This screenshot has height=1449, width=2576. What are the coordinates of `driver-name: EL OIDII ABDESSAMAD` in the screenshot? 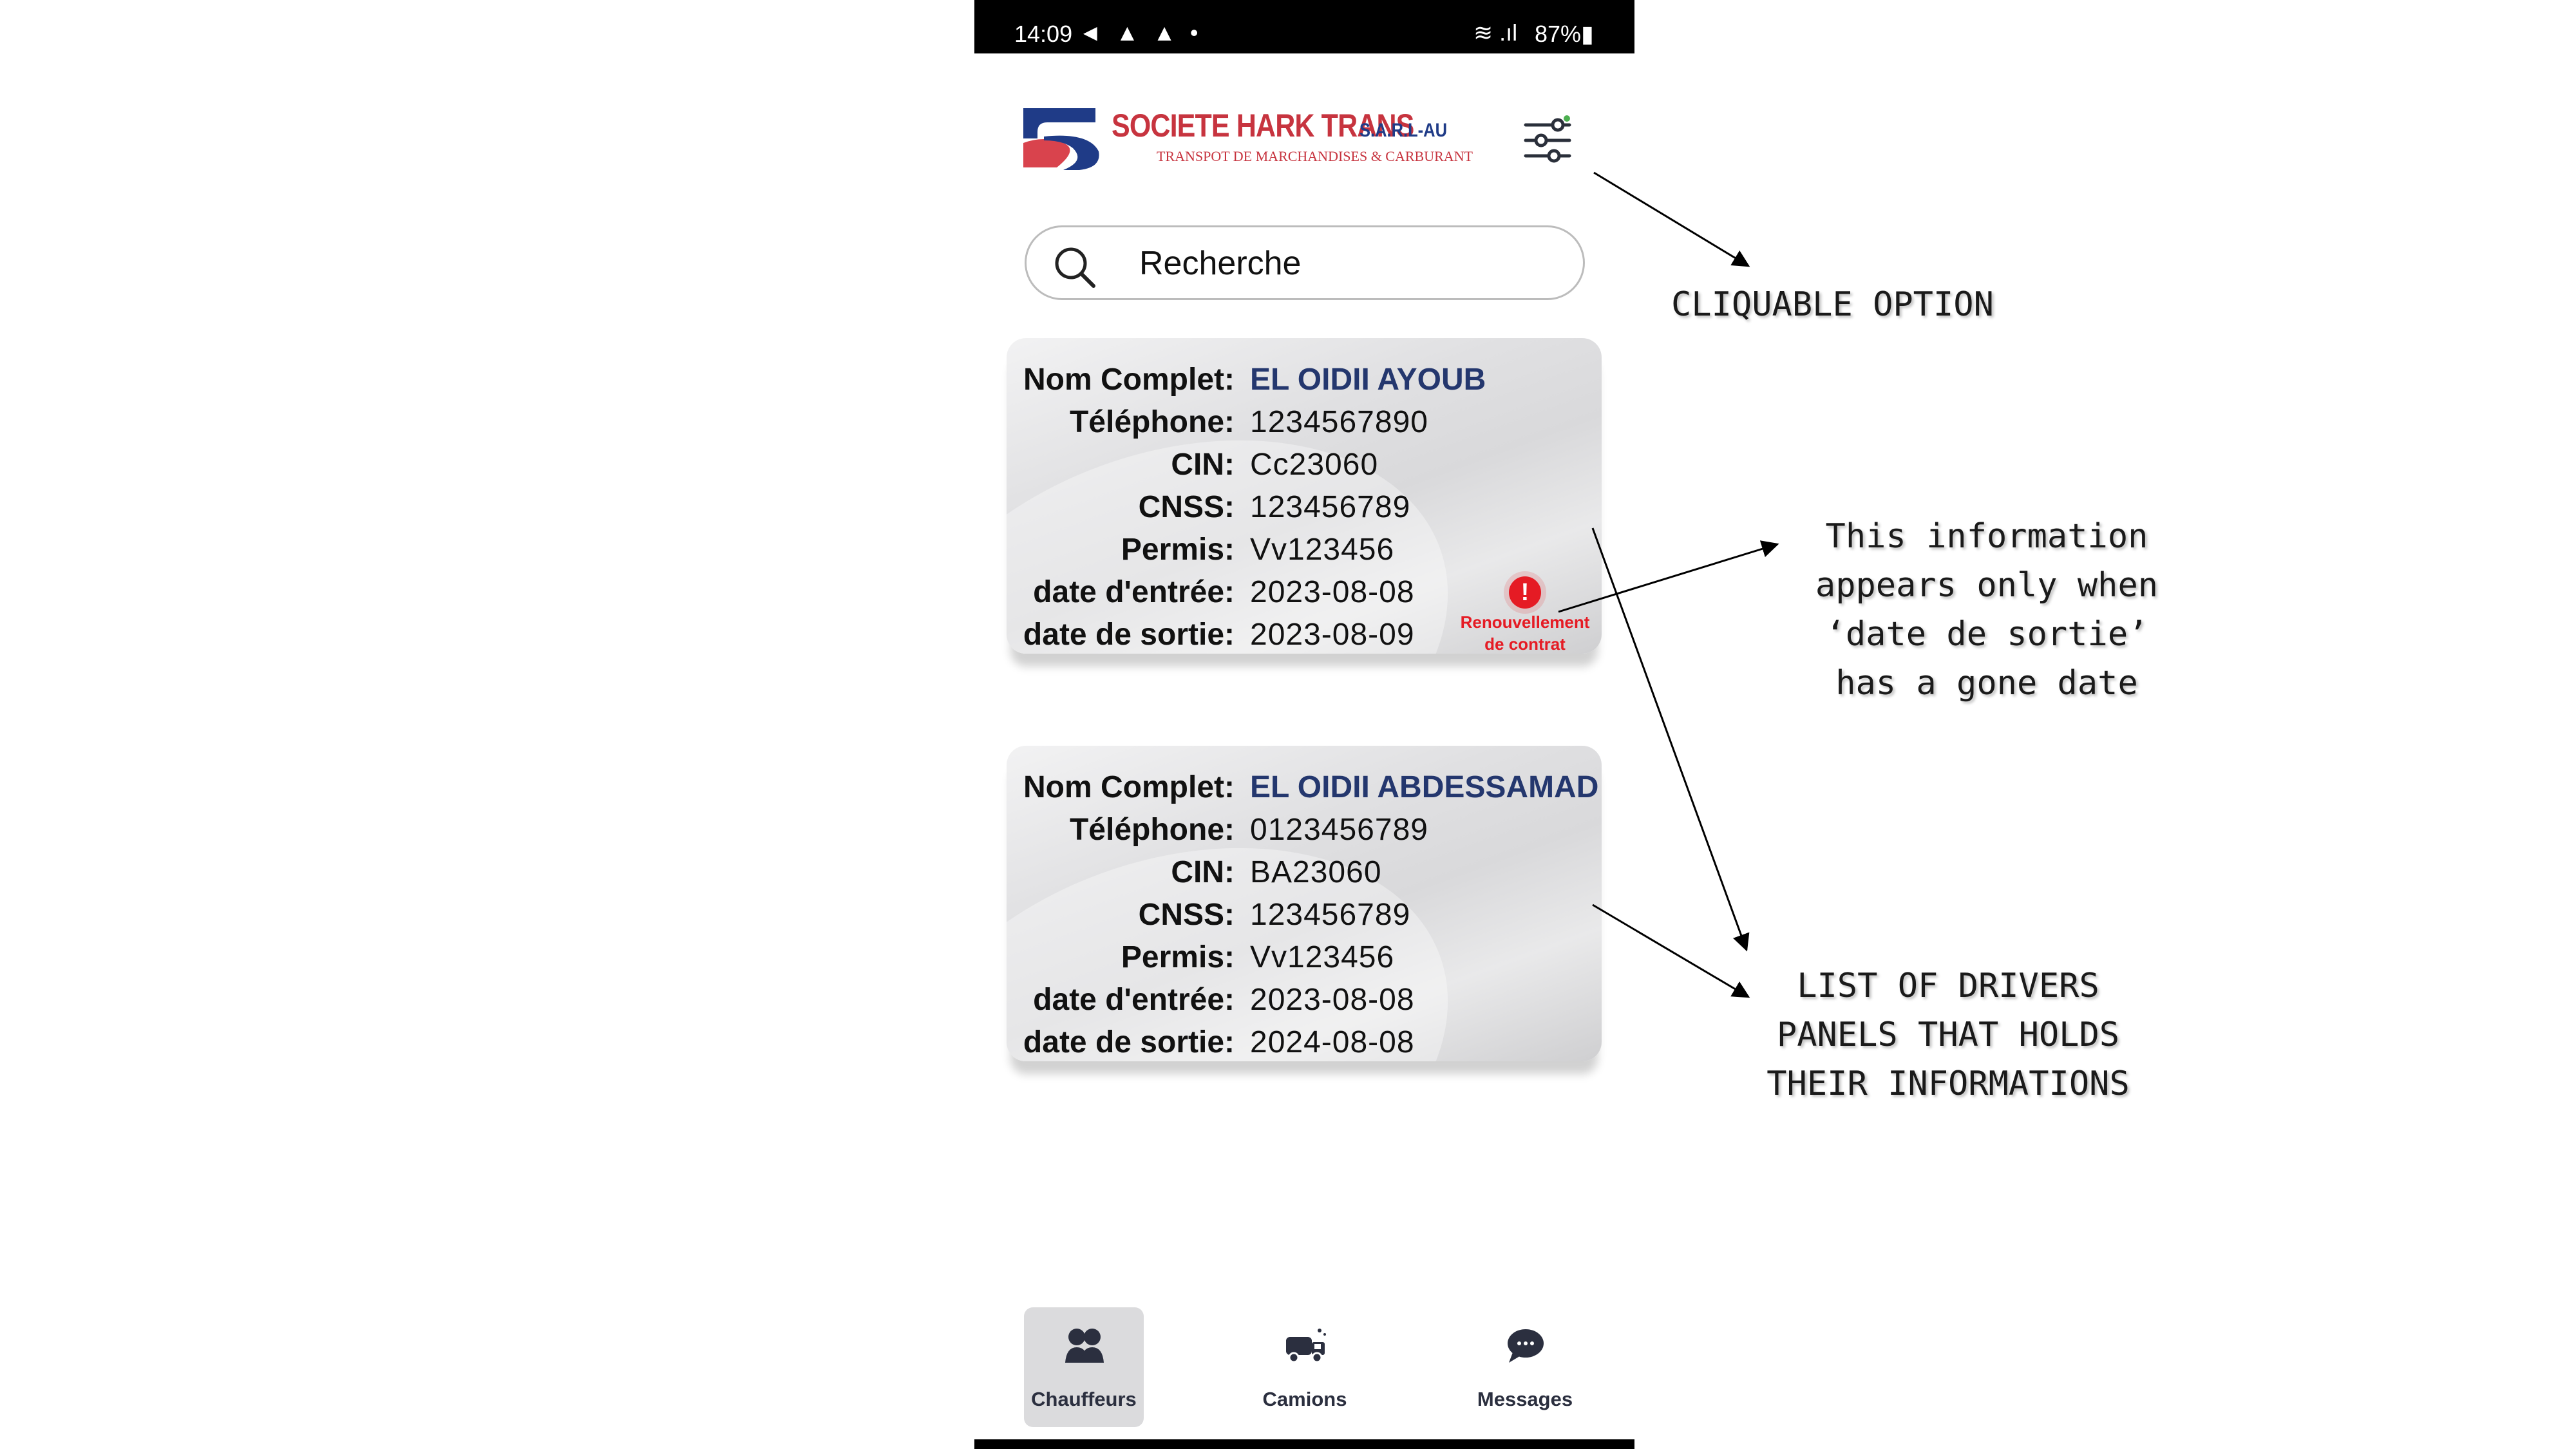 It's located at (1424, 787).